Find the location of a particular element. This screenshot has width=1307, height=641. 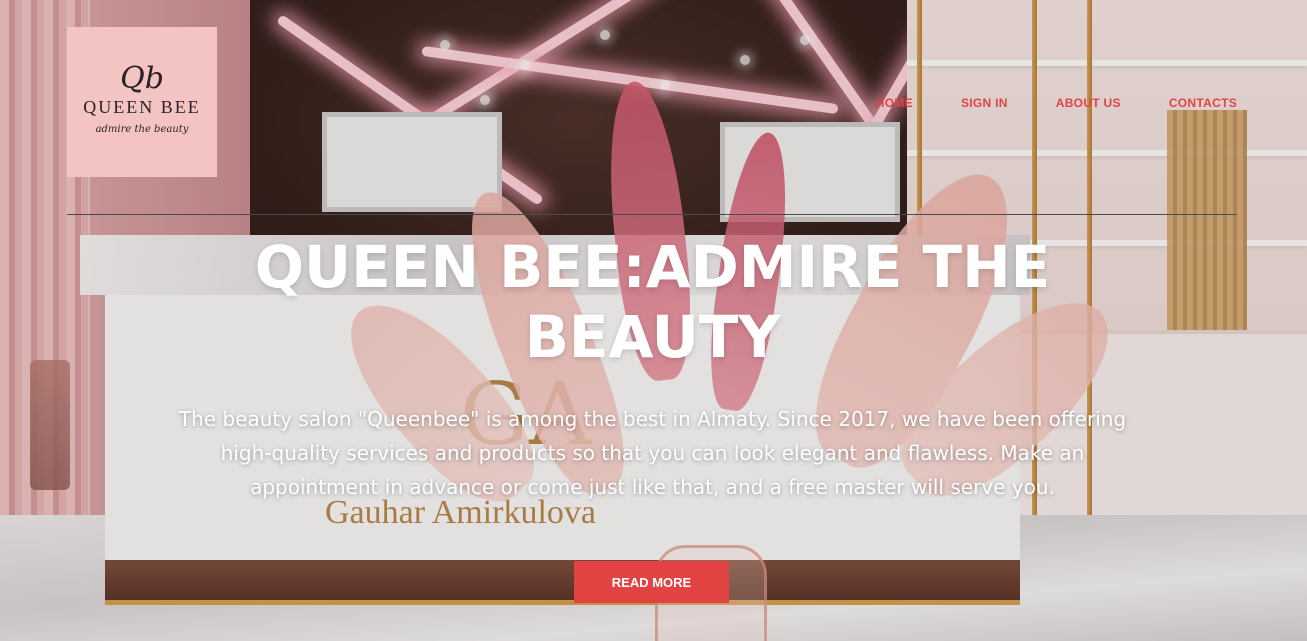

nav-contacts: CONTACTS is located at coordinates (1203, 103).